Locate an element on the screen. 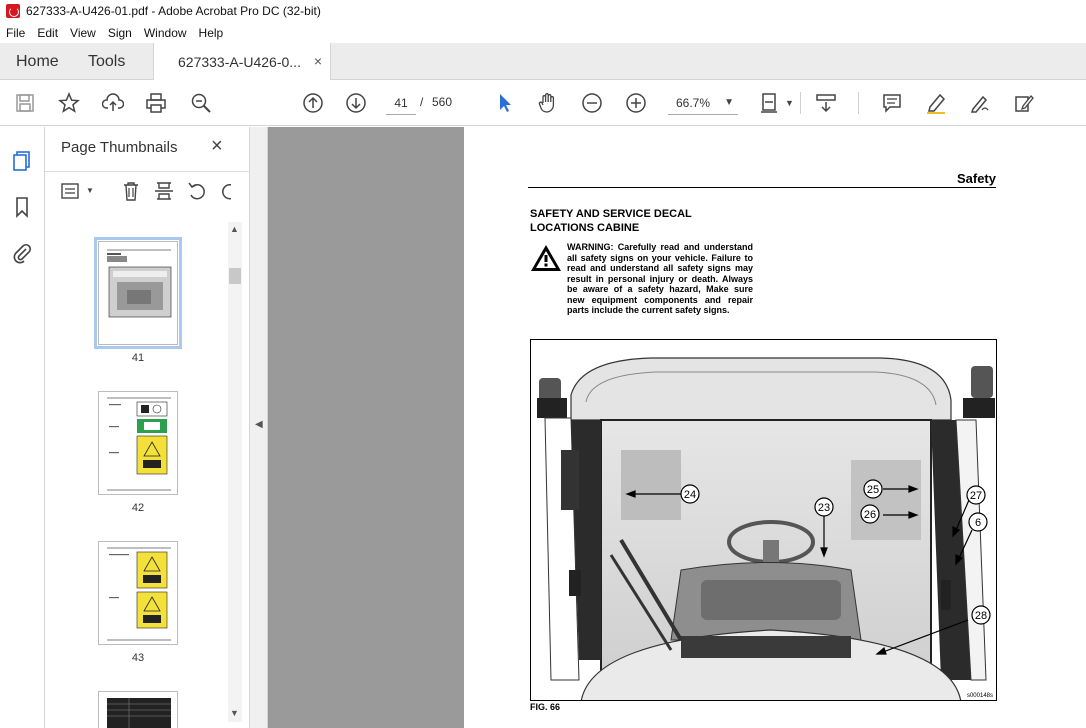  thumbnail-43-preview is located at coordinates (139, 594).